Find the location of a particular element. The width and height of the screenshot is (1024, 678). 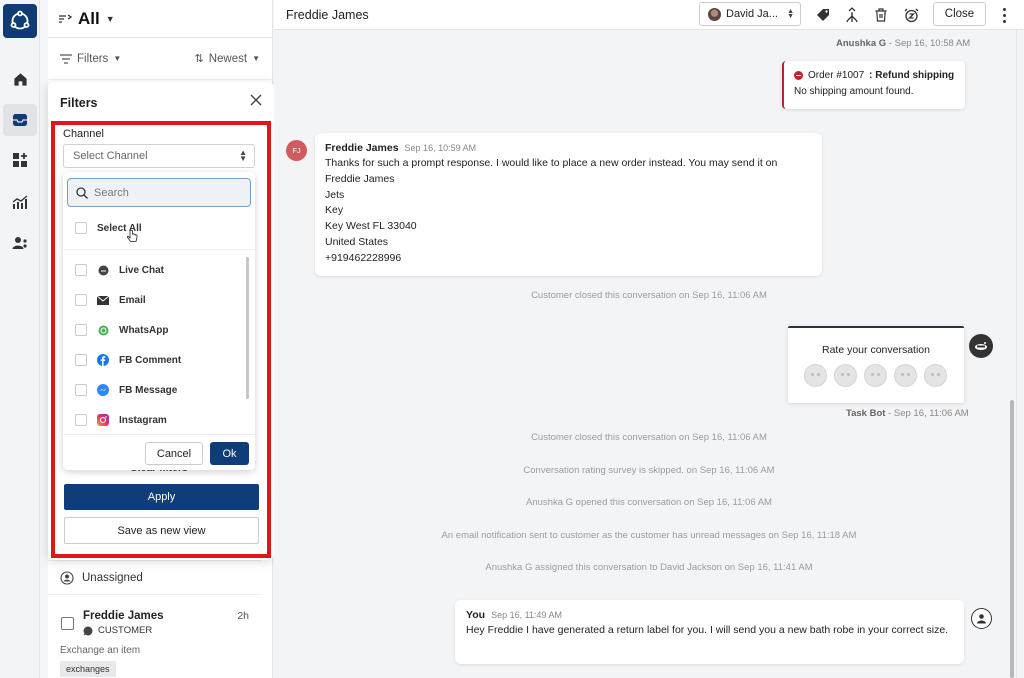

note-meta: Anushka G - Sep 16, 10:58 AM is located at coordinates (903, 43).